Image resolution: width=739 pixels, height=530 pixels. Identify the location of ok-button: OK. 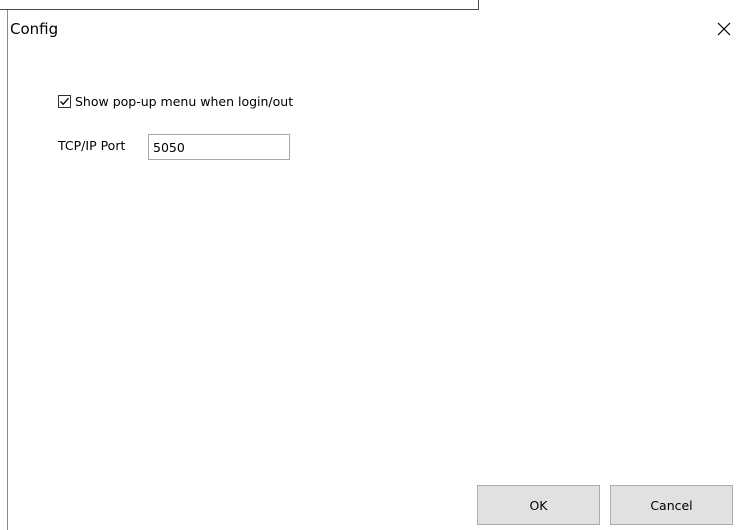
(538, 505).